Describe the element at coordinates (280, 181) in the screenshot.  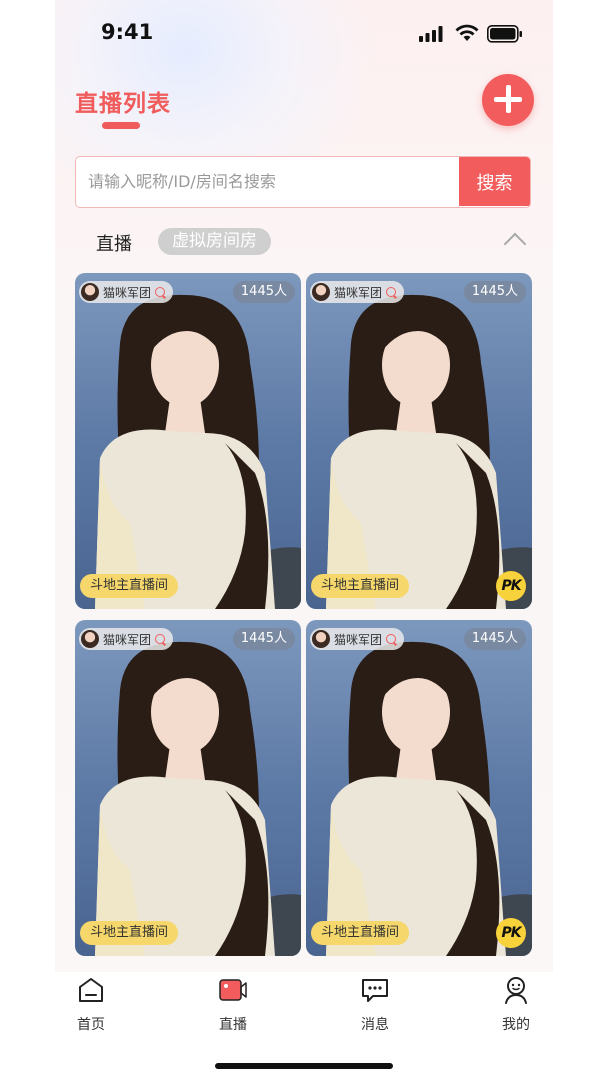
I see `search-input` at that location.